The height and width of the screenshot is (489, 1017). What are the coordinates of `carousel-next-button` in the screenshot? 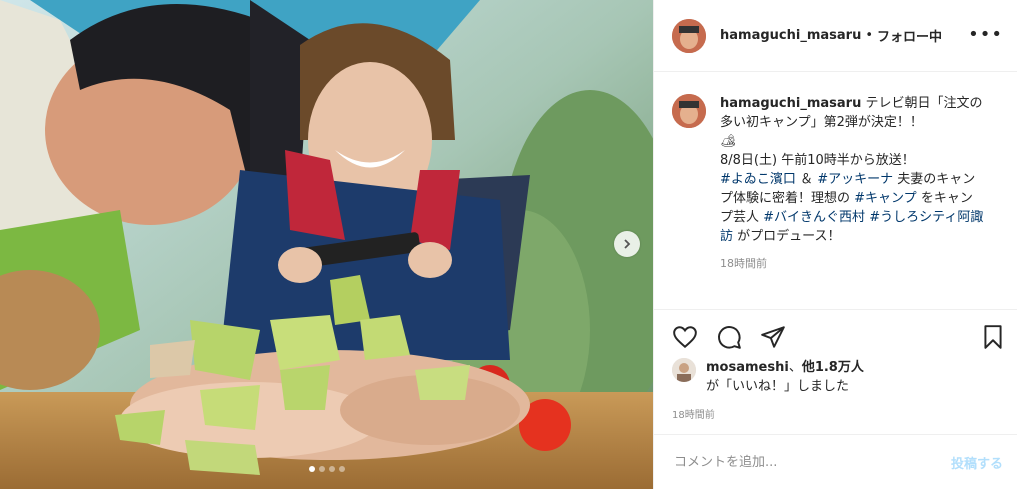 It's located at (627, 244).